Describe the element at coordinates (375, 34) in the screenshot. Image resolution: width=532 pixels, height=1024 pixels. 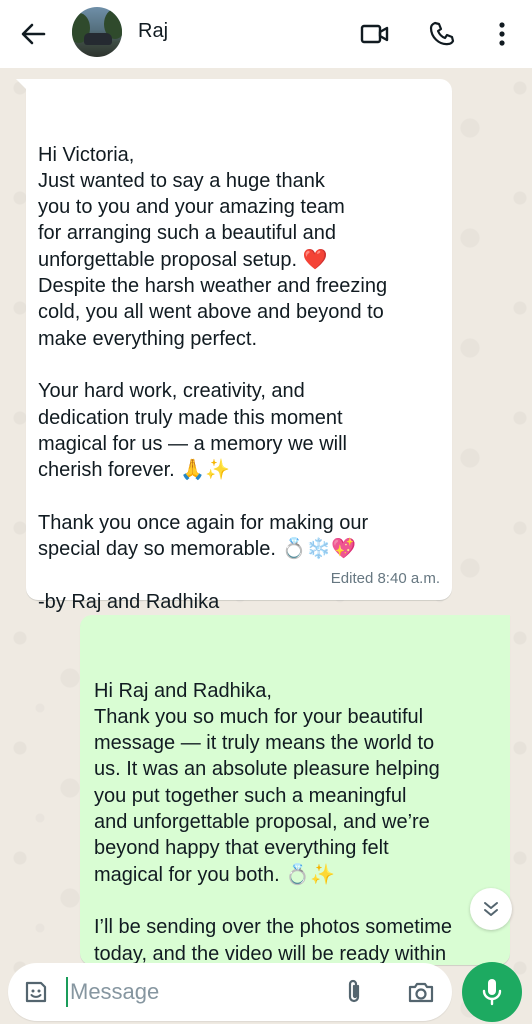
I see `video-call-icon` at that location.